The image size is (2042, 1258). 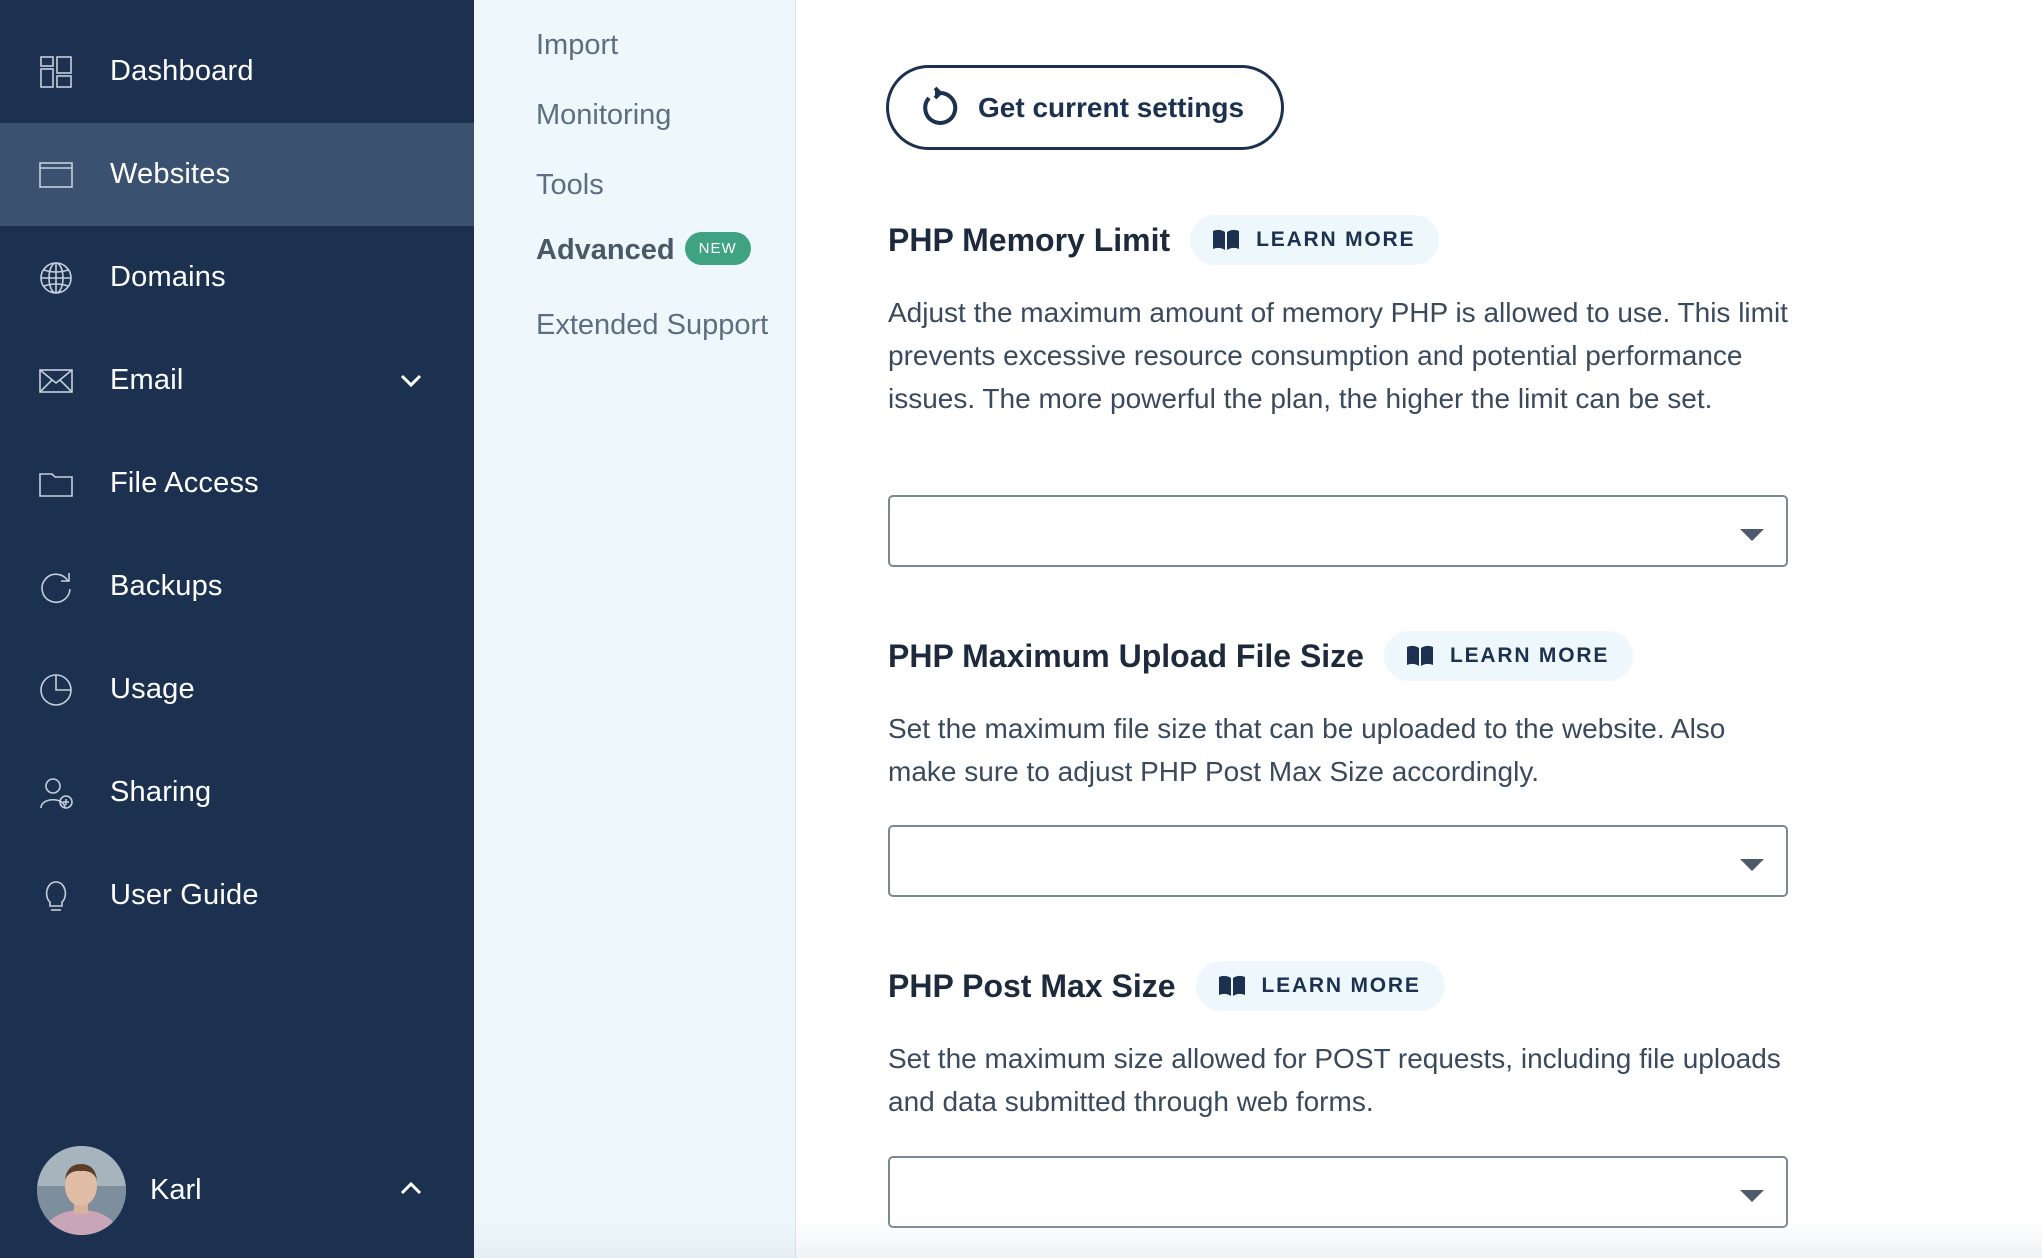 I want to click on subnav-item-tools: Tools, so click(x=570, y=185).